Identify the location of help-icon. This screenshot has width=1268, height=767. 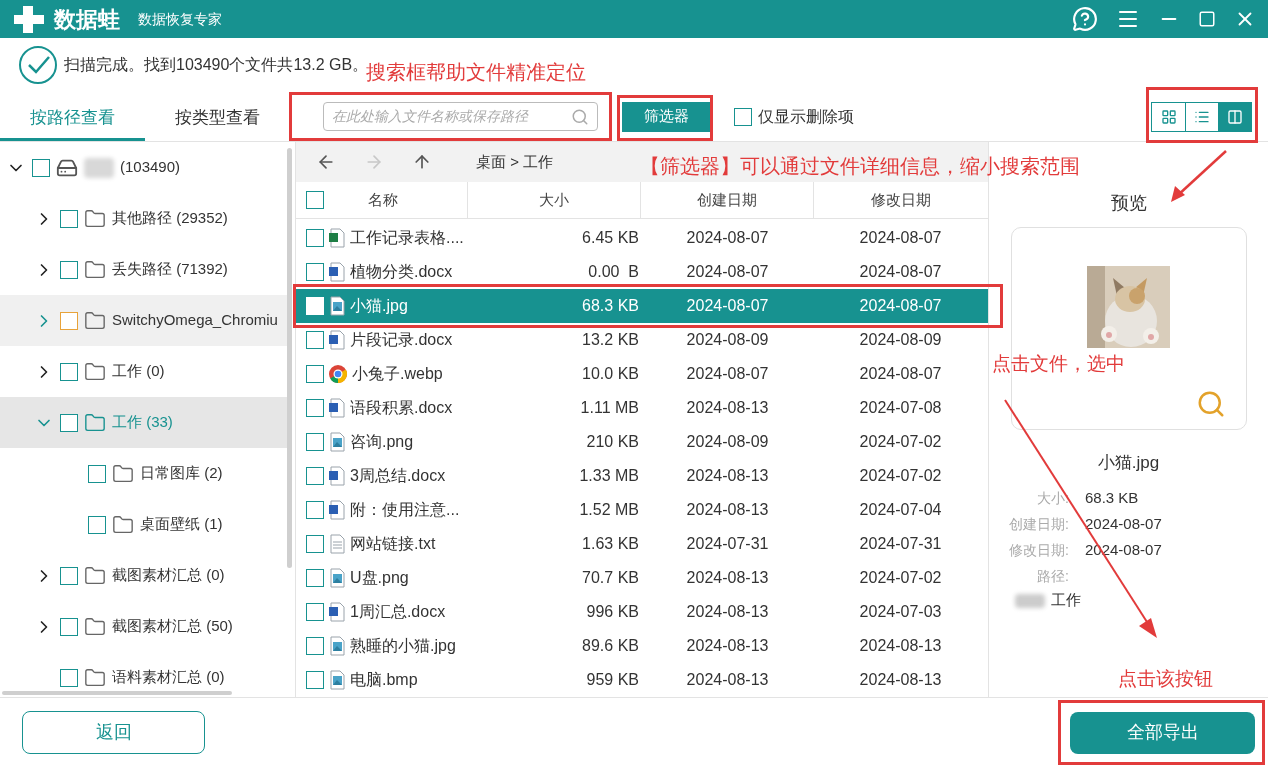
(1085, 19).